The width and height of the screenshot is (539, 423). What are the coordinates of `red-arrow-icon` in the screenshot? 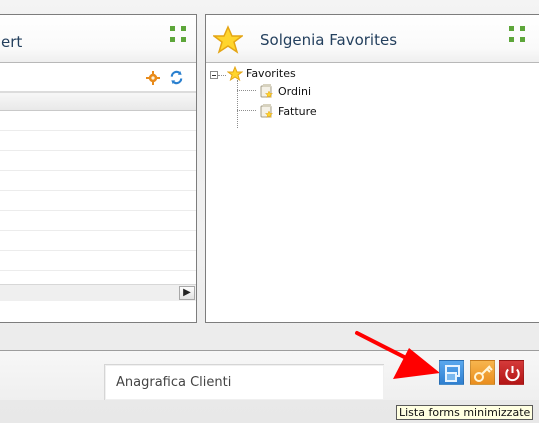 It's located at (397, 355).